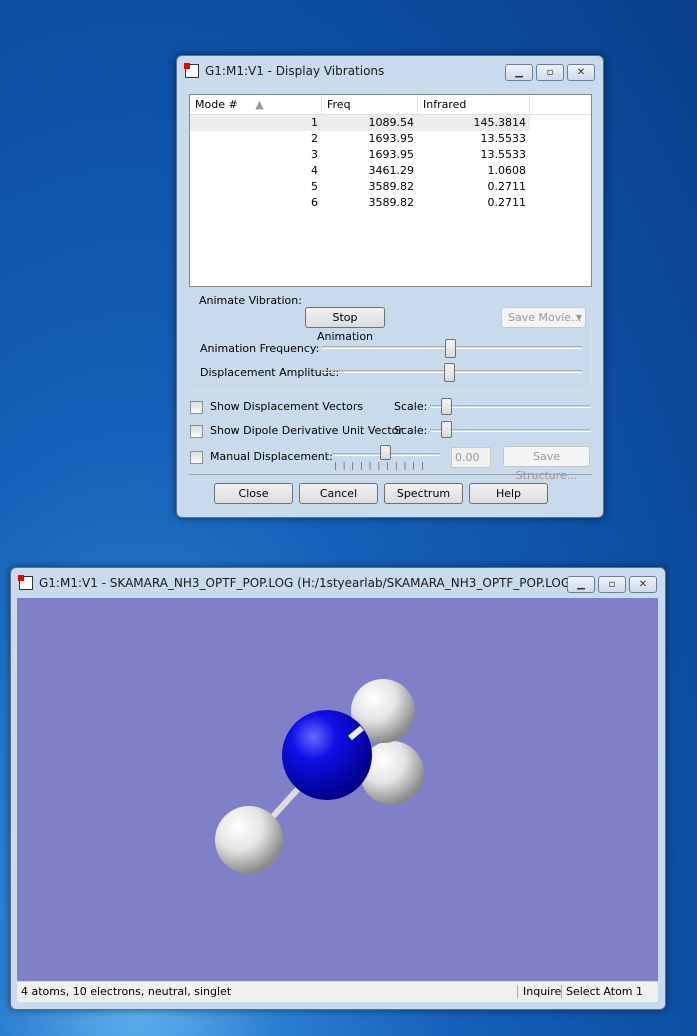  Describe the element at coordinates (507, 170) in the screenshot. I see `cell-ir: 1.0608` at that location.